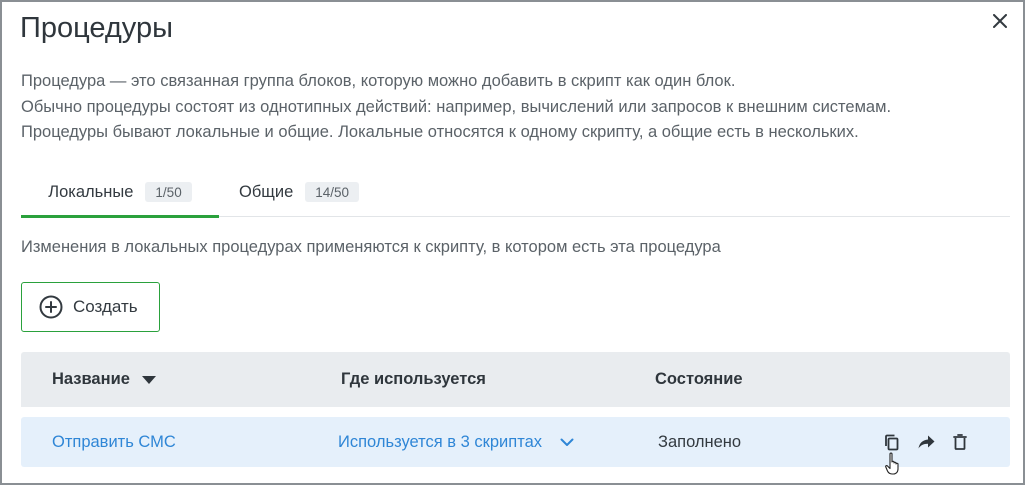 Image resolution: width=1025 pixels, height=485 pixels. Describe the element at coordinates (105, 306) in the screenshot. I see `create-button-label: Создать` at that location.